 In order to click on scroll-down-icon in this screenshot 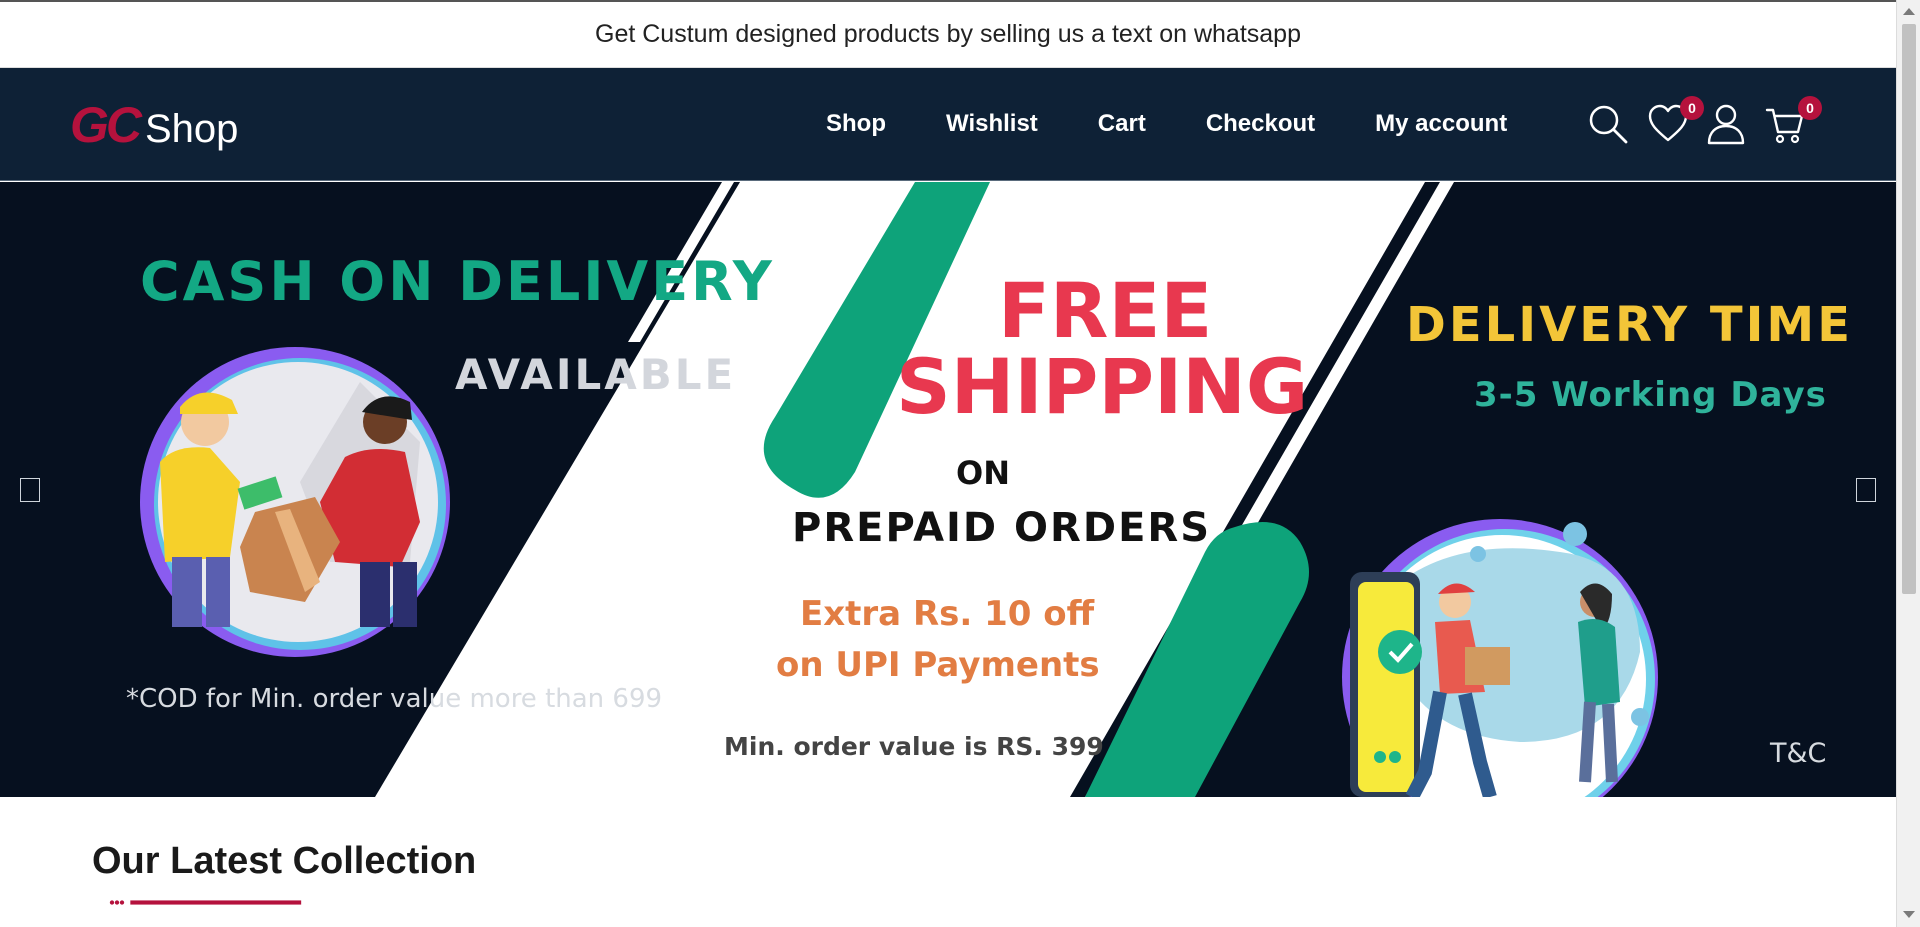, I will do `click(1909, 914)`.